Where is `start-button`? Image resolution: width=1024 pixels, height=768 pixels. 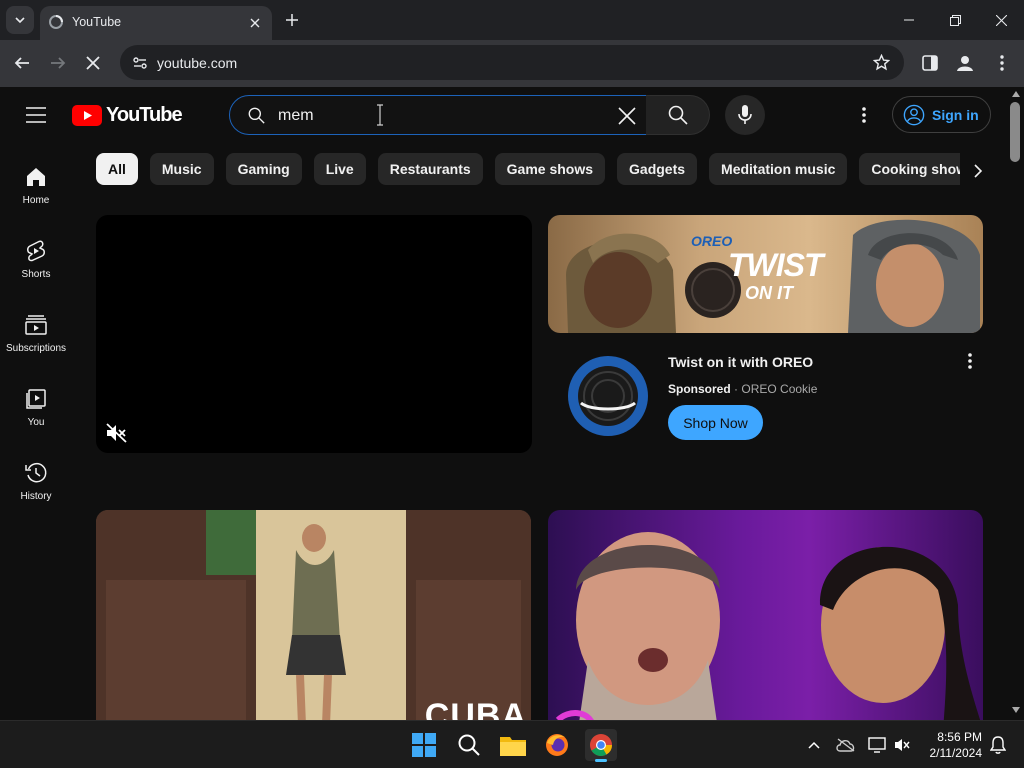
start-button is located at coordinates (424, 745).